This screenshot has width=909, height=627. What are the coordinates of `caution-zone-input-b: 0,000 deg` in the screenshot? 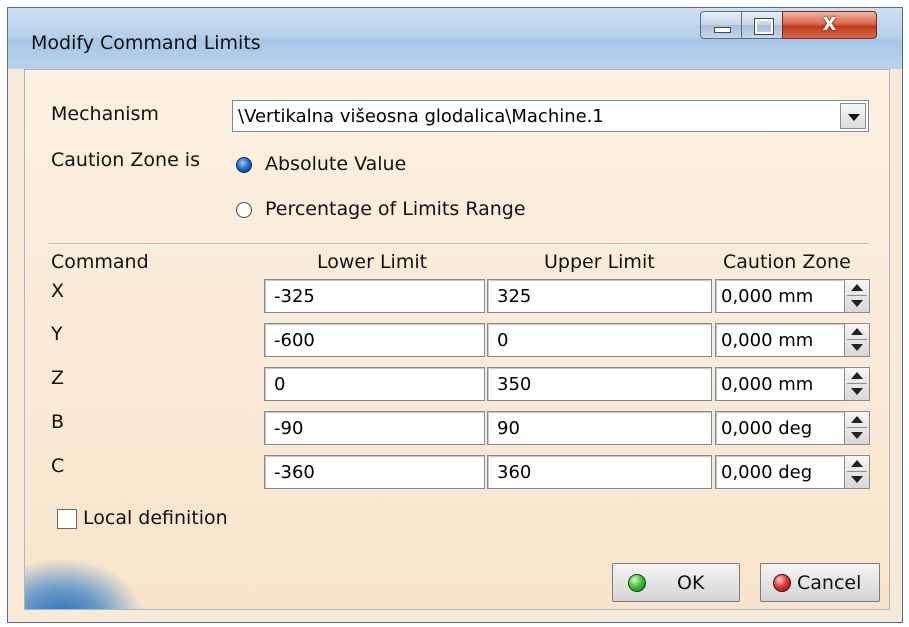 It's located at (781, 428).